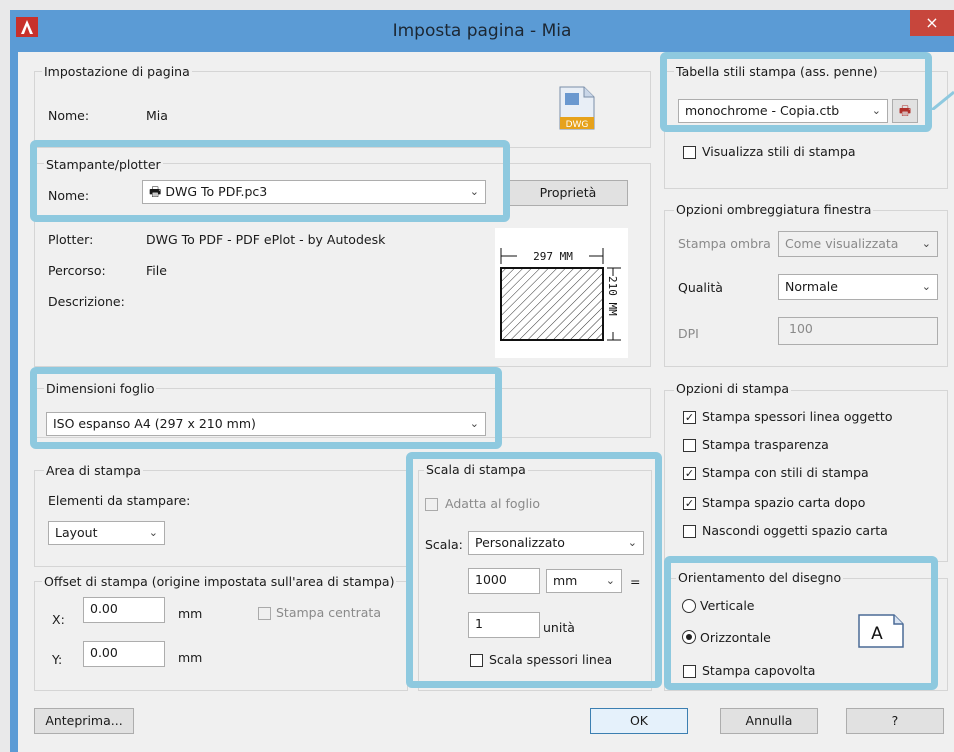 This screenshot has height=752, width=954. Describe the element at coordinates (77, 270) in the screenshot. I see `path-label: Percorso:` at that location.